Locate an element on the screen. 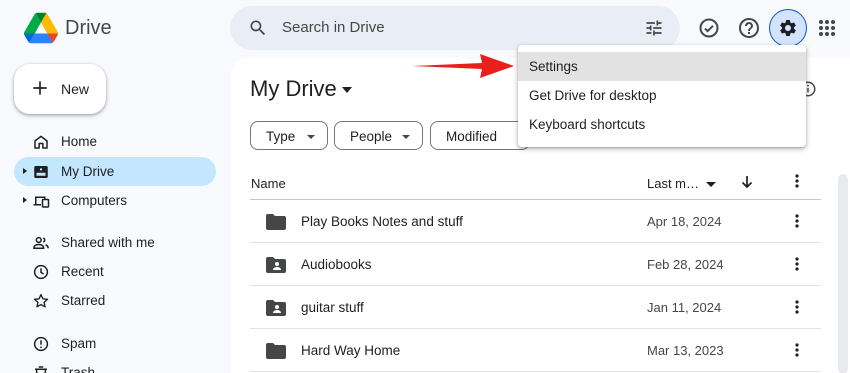 The image size is (850, 373). table-row: Audiobooks Feb 28, 2024 is located at coordinates (535, 264).